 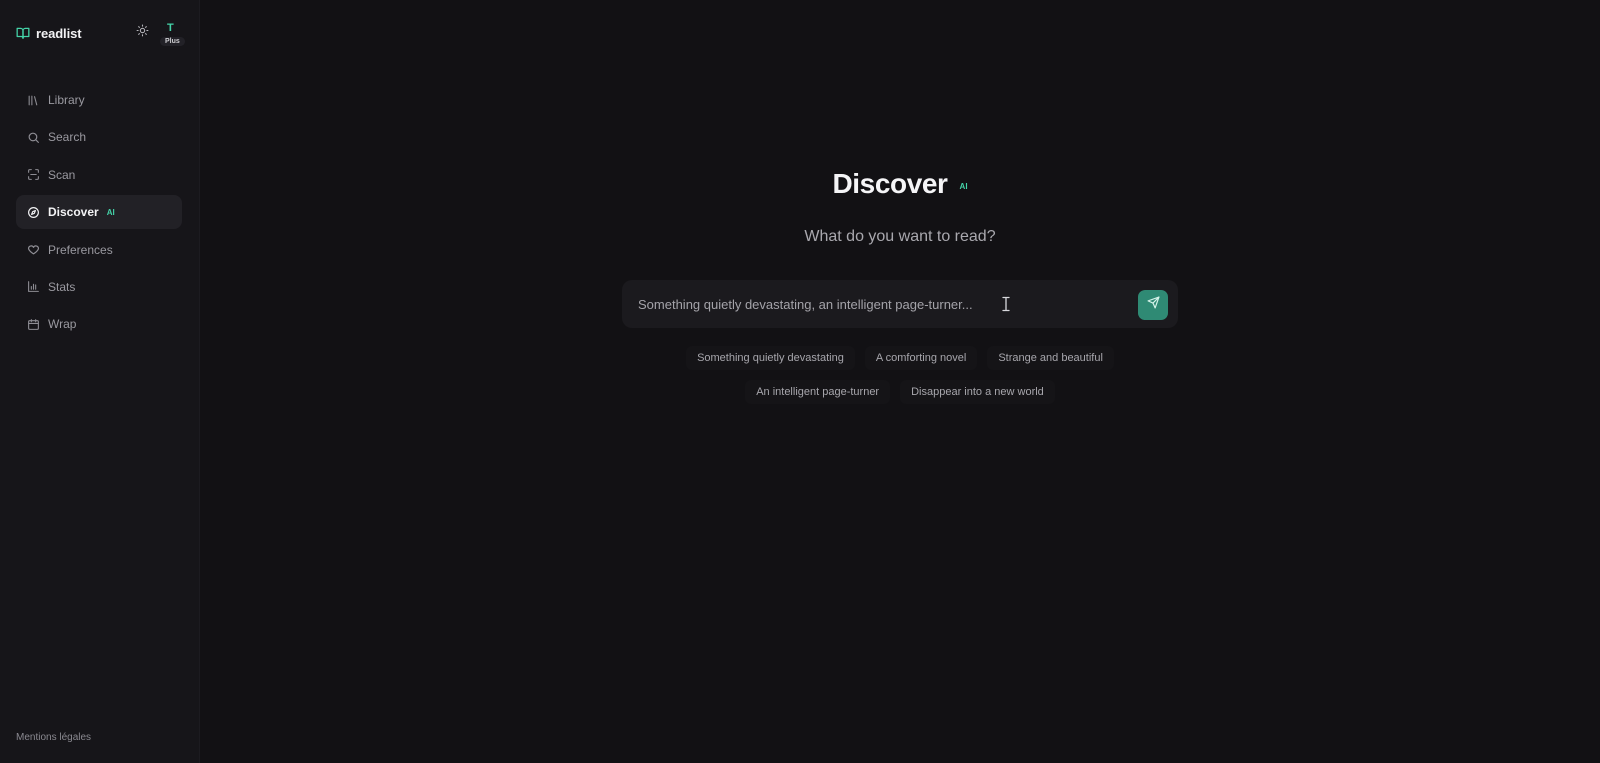 I want to click on bar-chart-icon, so click(x=33, y=287).